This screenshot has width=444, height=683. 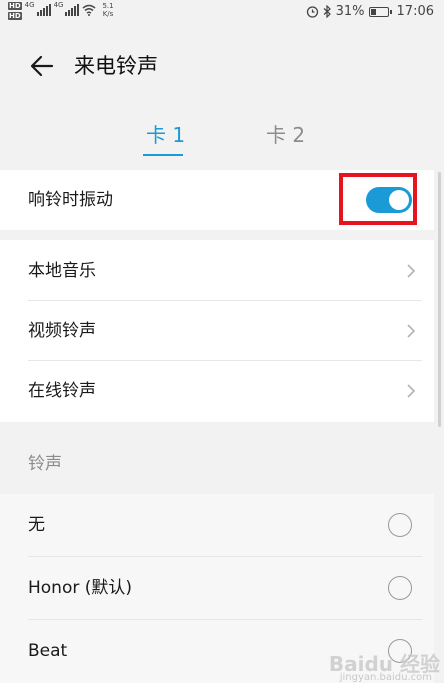 What do you see at coordinates (439, 299) in the screenshot?
I see `scrollbar` at bounding box center [439, 299].